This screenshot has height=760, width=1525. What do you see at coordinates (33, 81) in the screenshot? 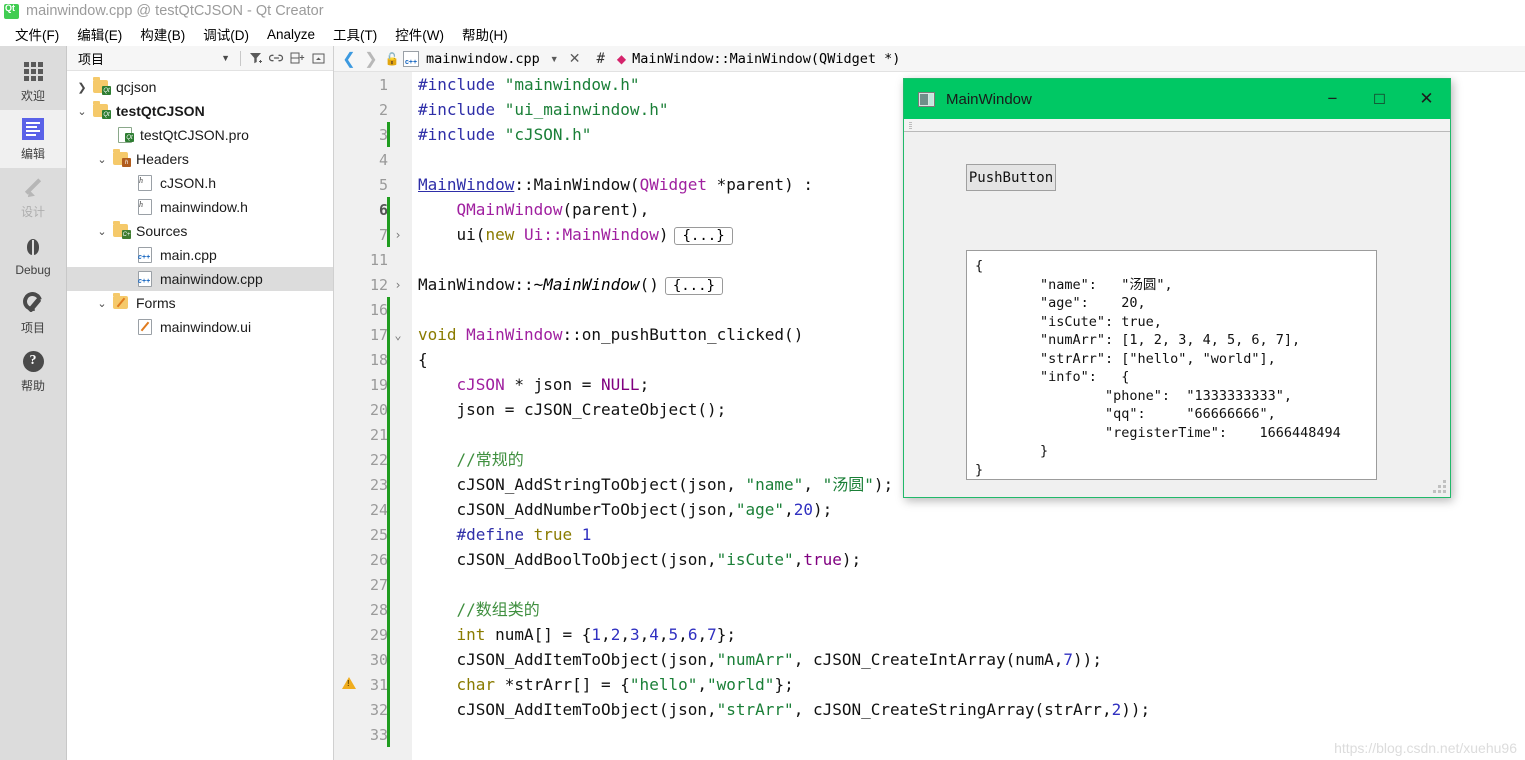
I see `mode-welcome: 欢迎` at bounding box center [33, 81].